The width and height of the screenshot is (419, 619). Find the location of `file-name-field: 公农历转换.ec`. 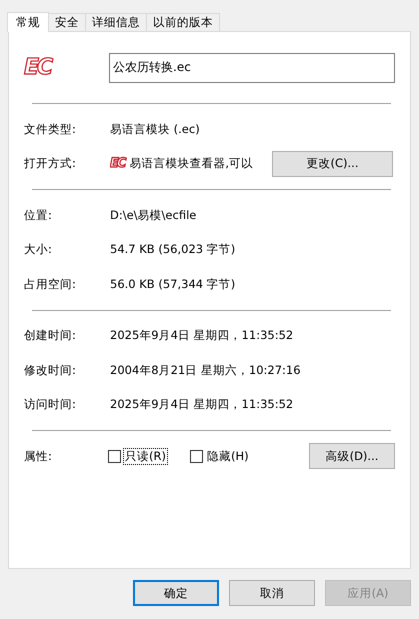

file-name-field: 公农历转换.ec is located at coordinates (252, 67).